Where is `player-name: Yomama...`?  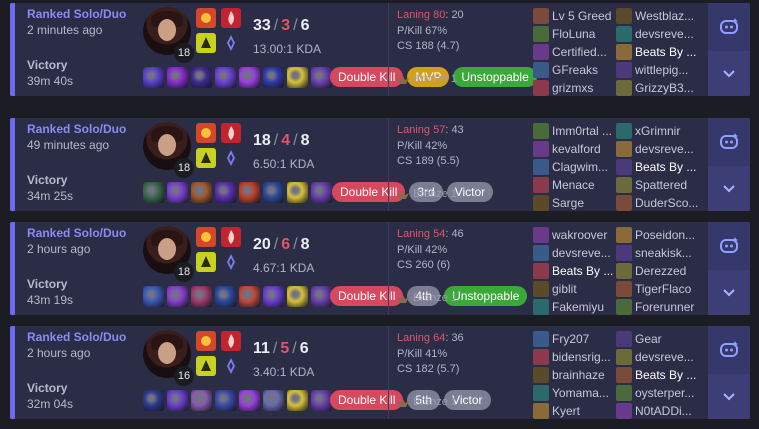
player-name: Yomama... is located at coordinates (584, 393).